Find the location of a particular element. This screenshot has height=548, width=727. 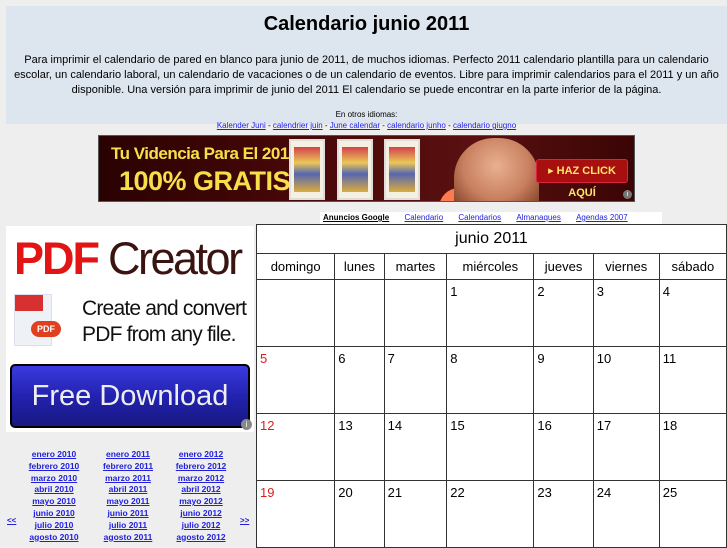

calendar-day-cell: 18 is located at coordinates (692, 447).